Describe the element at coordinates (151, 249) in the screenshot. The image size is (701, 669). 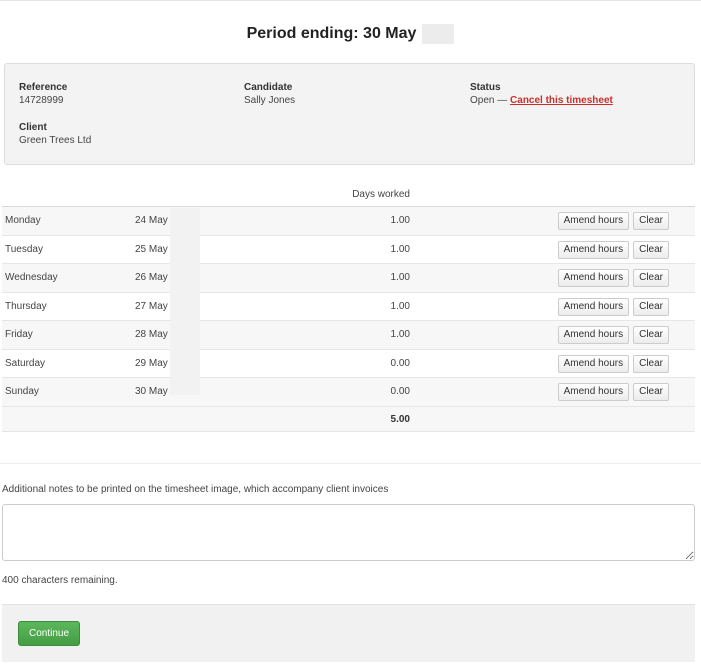
I see `day-date: 25 May` at that location.